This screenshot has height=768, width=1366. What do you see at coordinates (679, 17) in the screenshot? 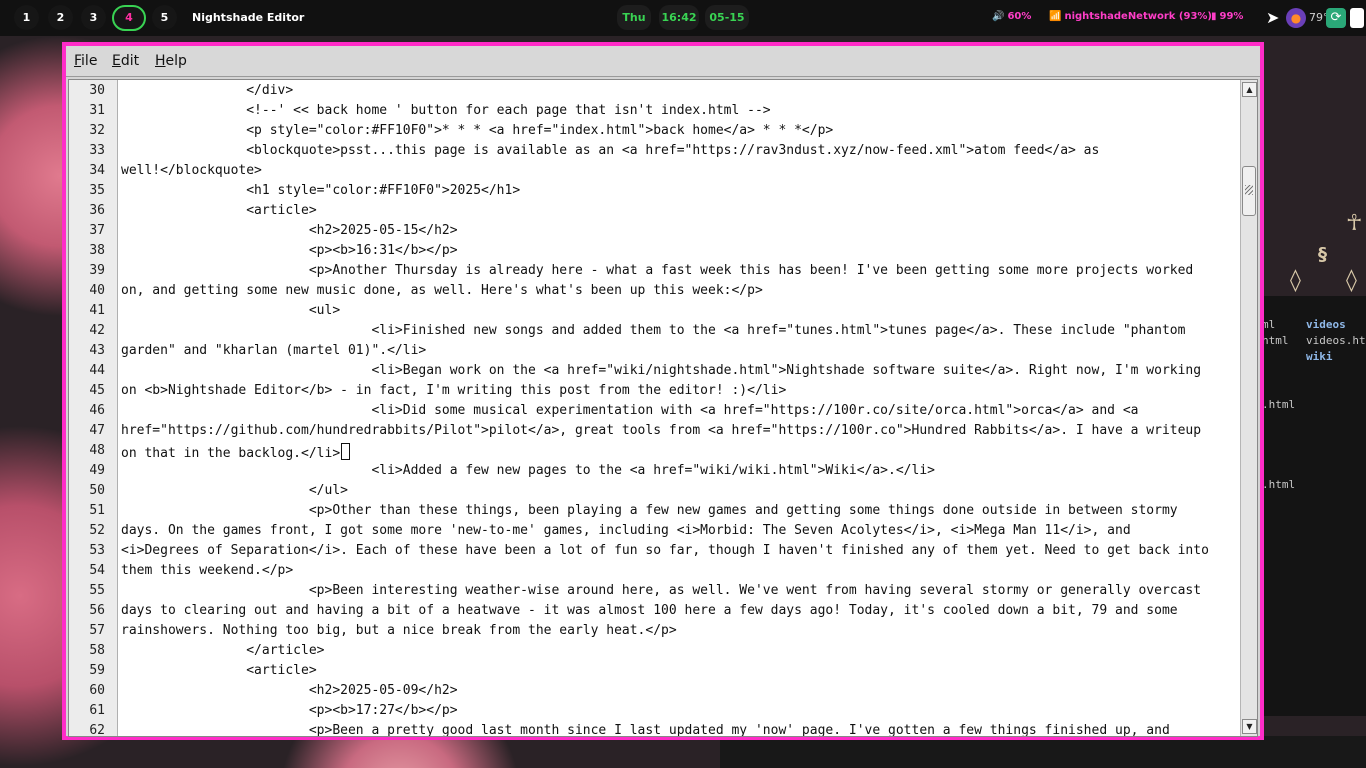
I see `clock-time: 16:42` at bounding box center [679, 17].